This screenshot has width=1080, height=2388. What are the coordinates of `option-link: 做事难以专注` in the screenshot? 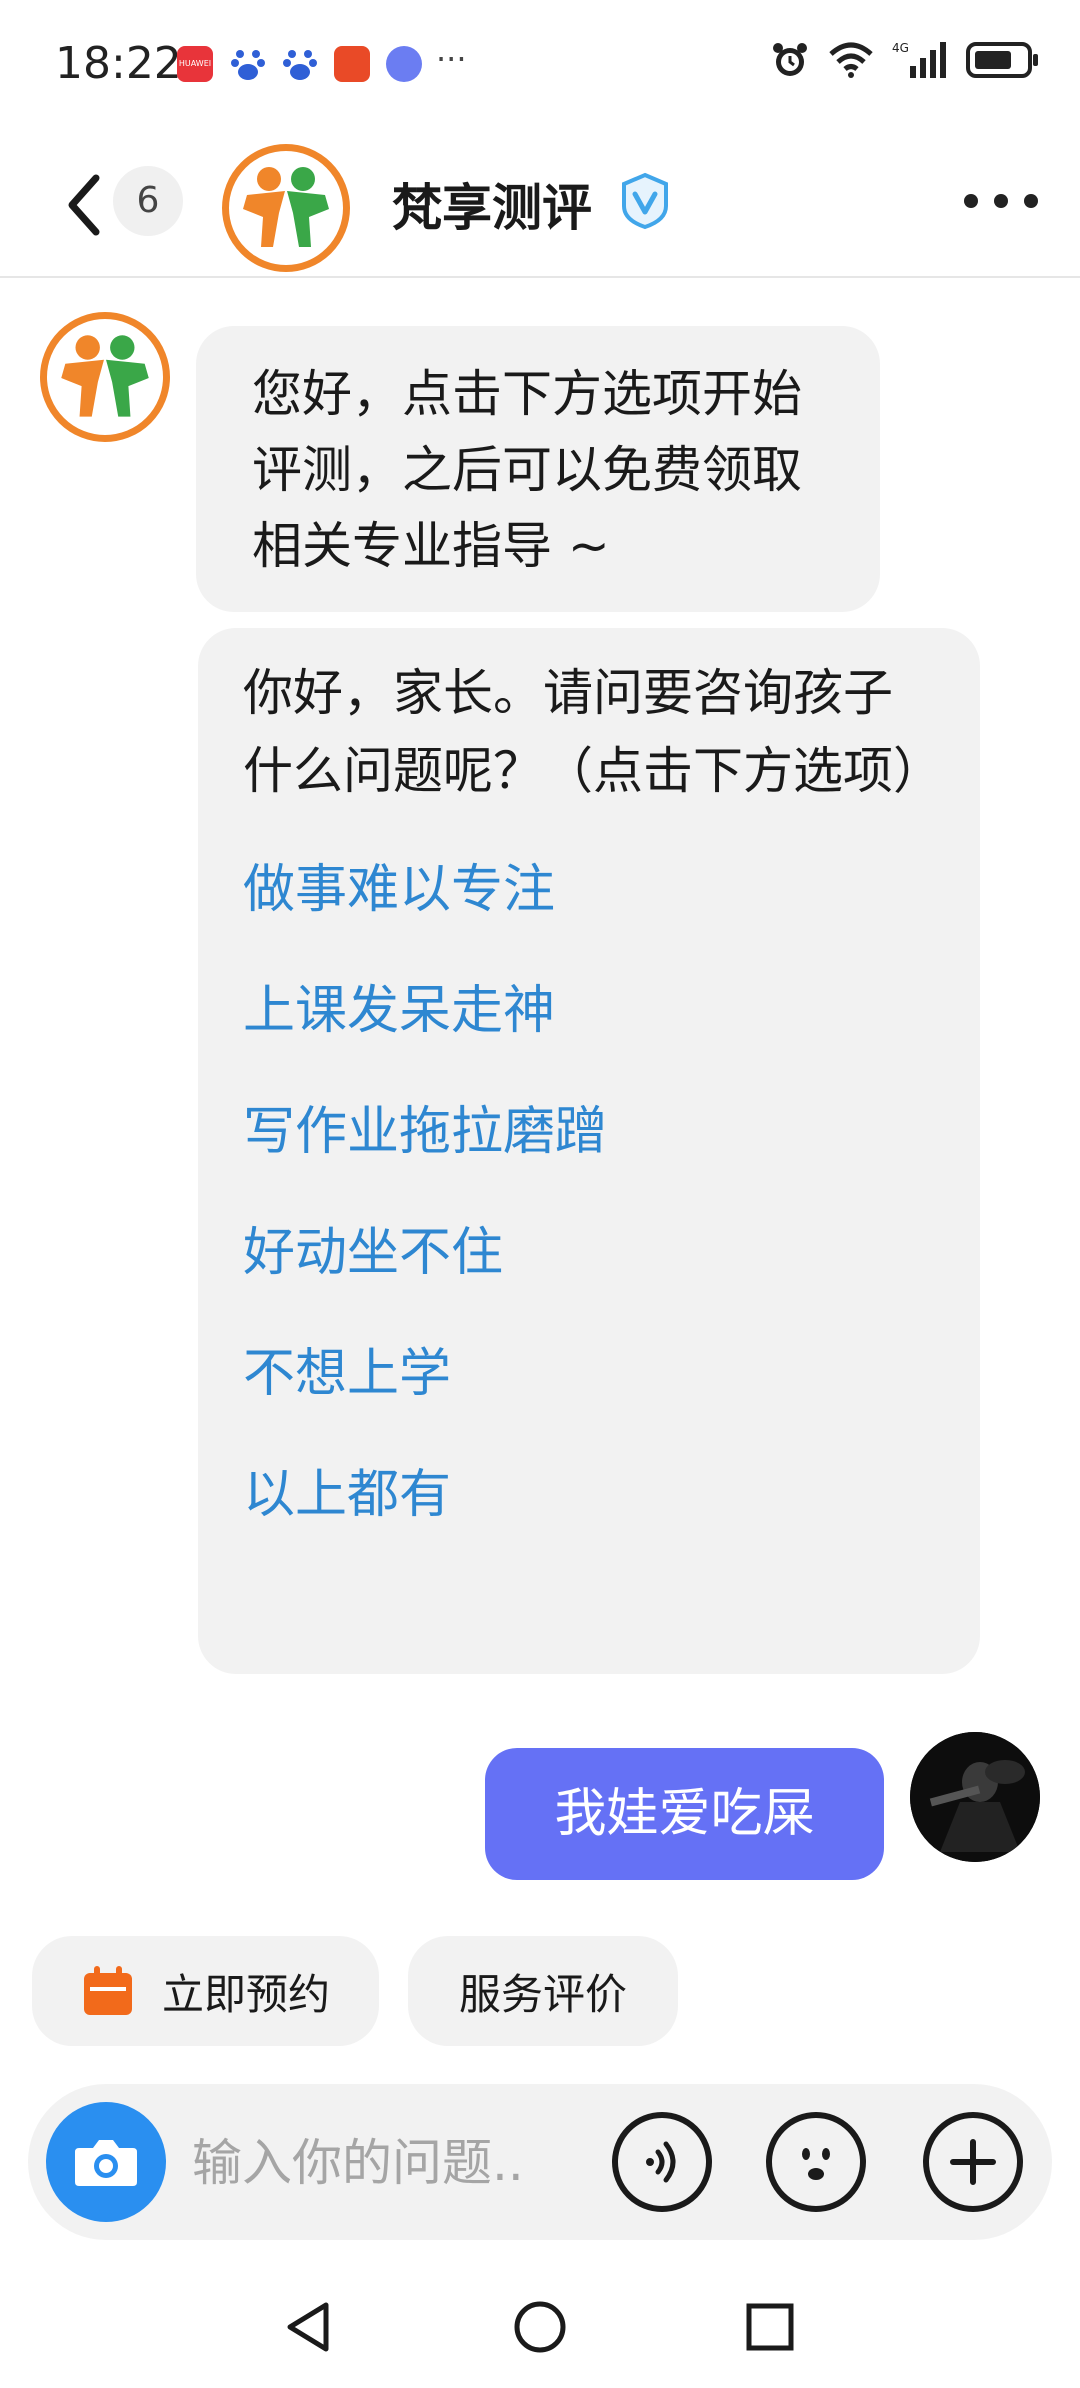 It's located at (589, 890).